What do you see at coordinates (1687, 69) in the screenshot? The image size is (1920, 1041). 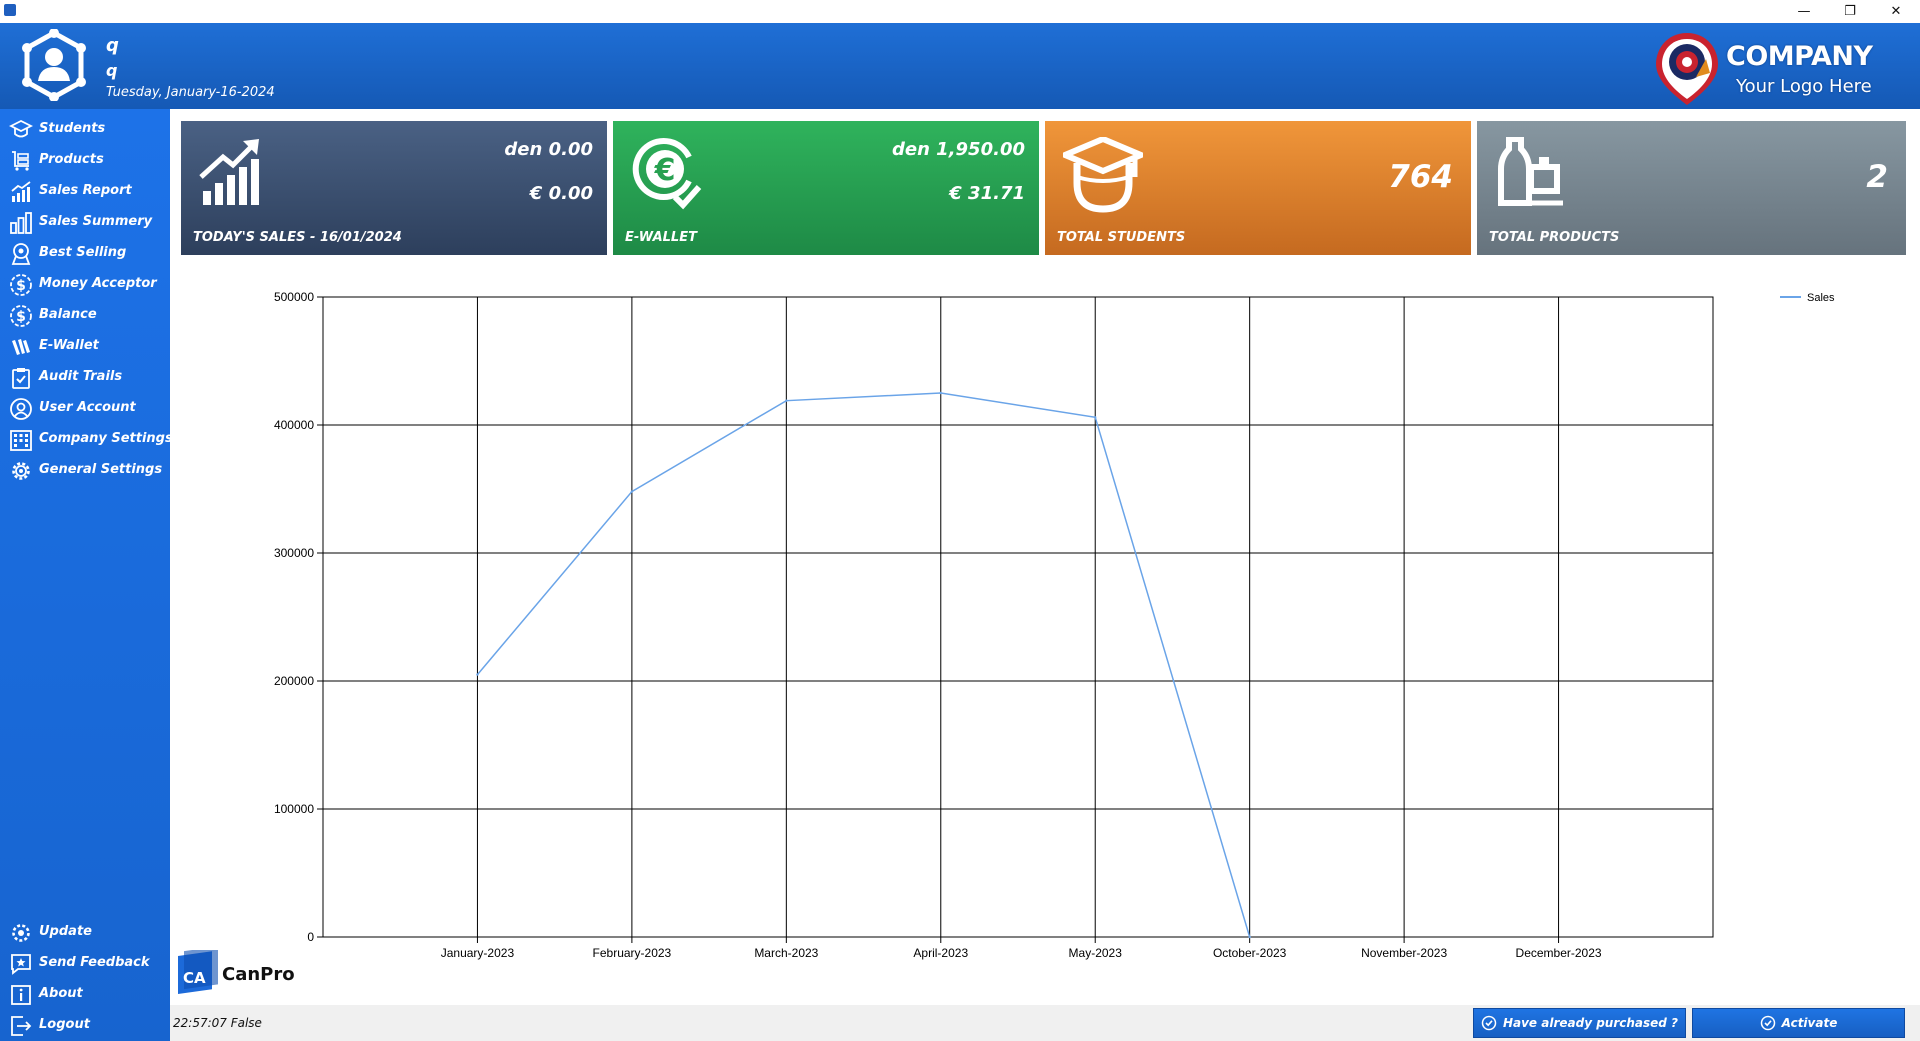 I see `location-pin-logo-icon` at bounding box center [1687, 69].